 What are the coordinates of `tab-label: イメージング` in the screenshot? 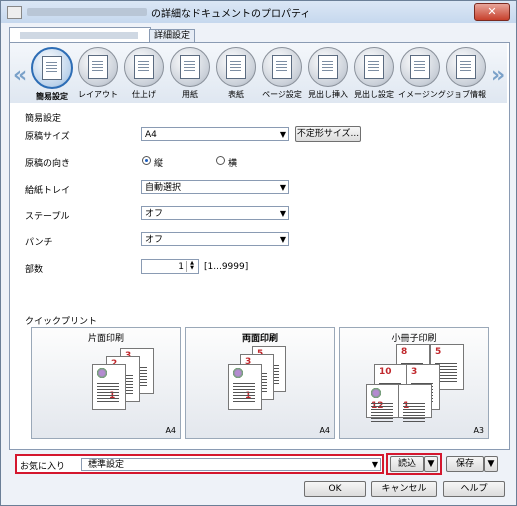 It's located at (422, 94).